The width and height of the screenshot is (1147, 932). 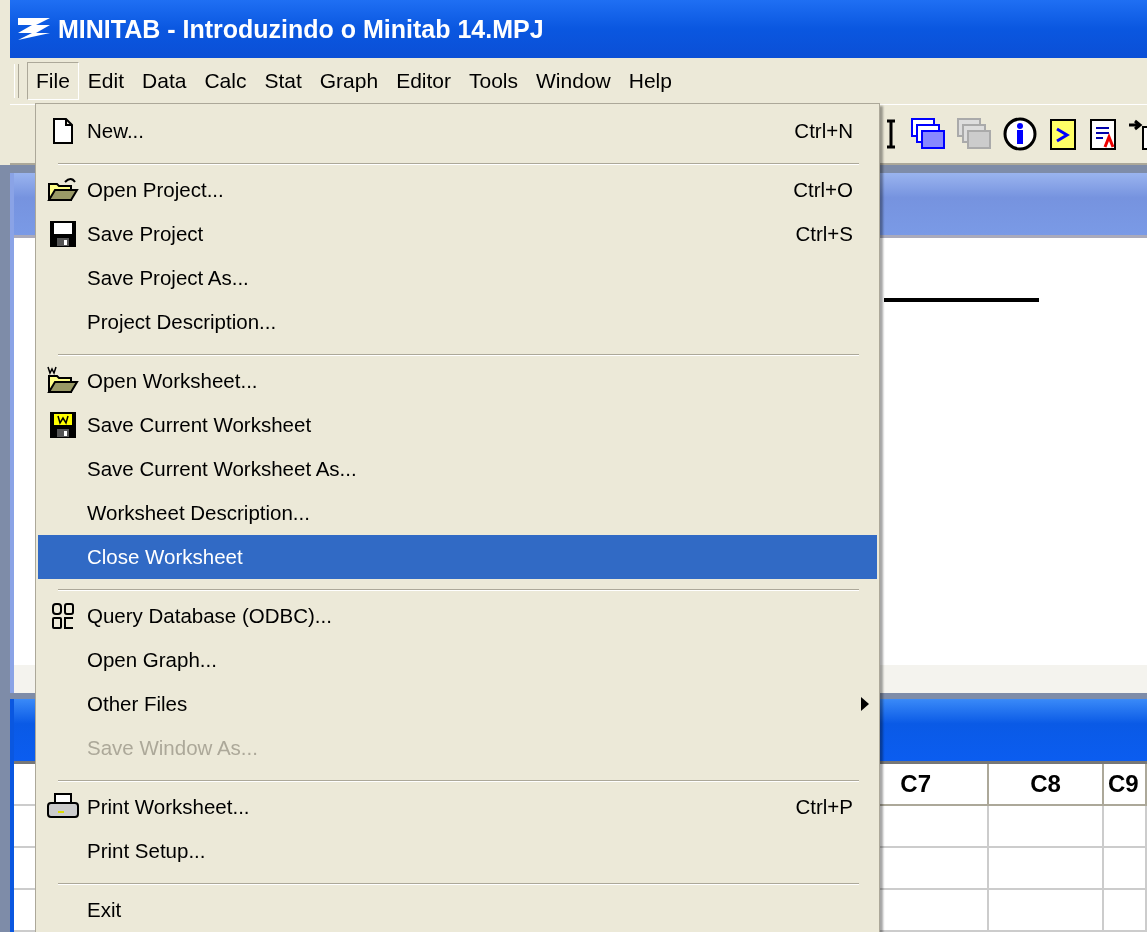 I want to click on menu-bar-item: Tools, so click(x=494, y=81).